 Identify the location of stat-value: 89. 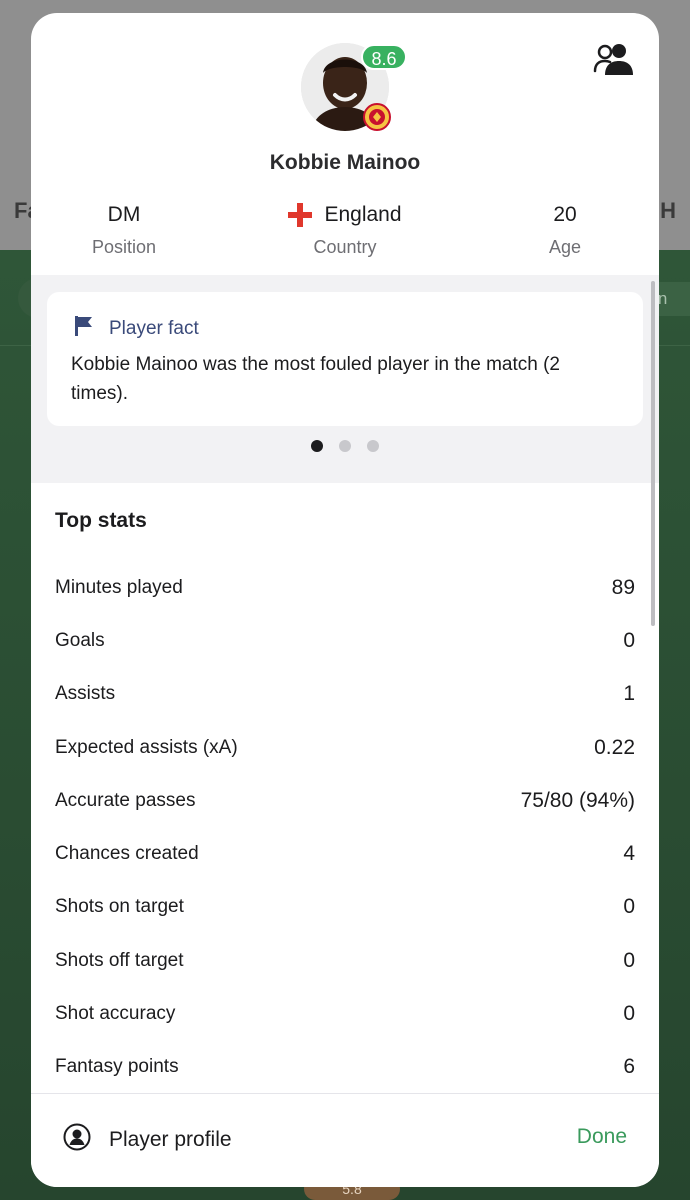
(623, 587).